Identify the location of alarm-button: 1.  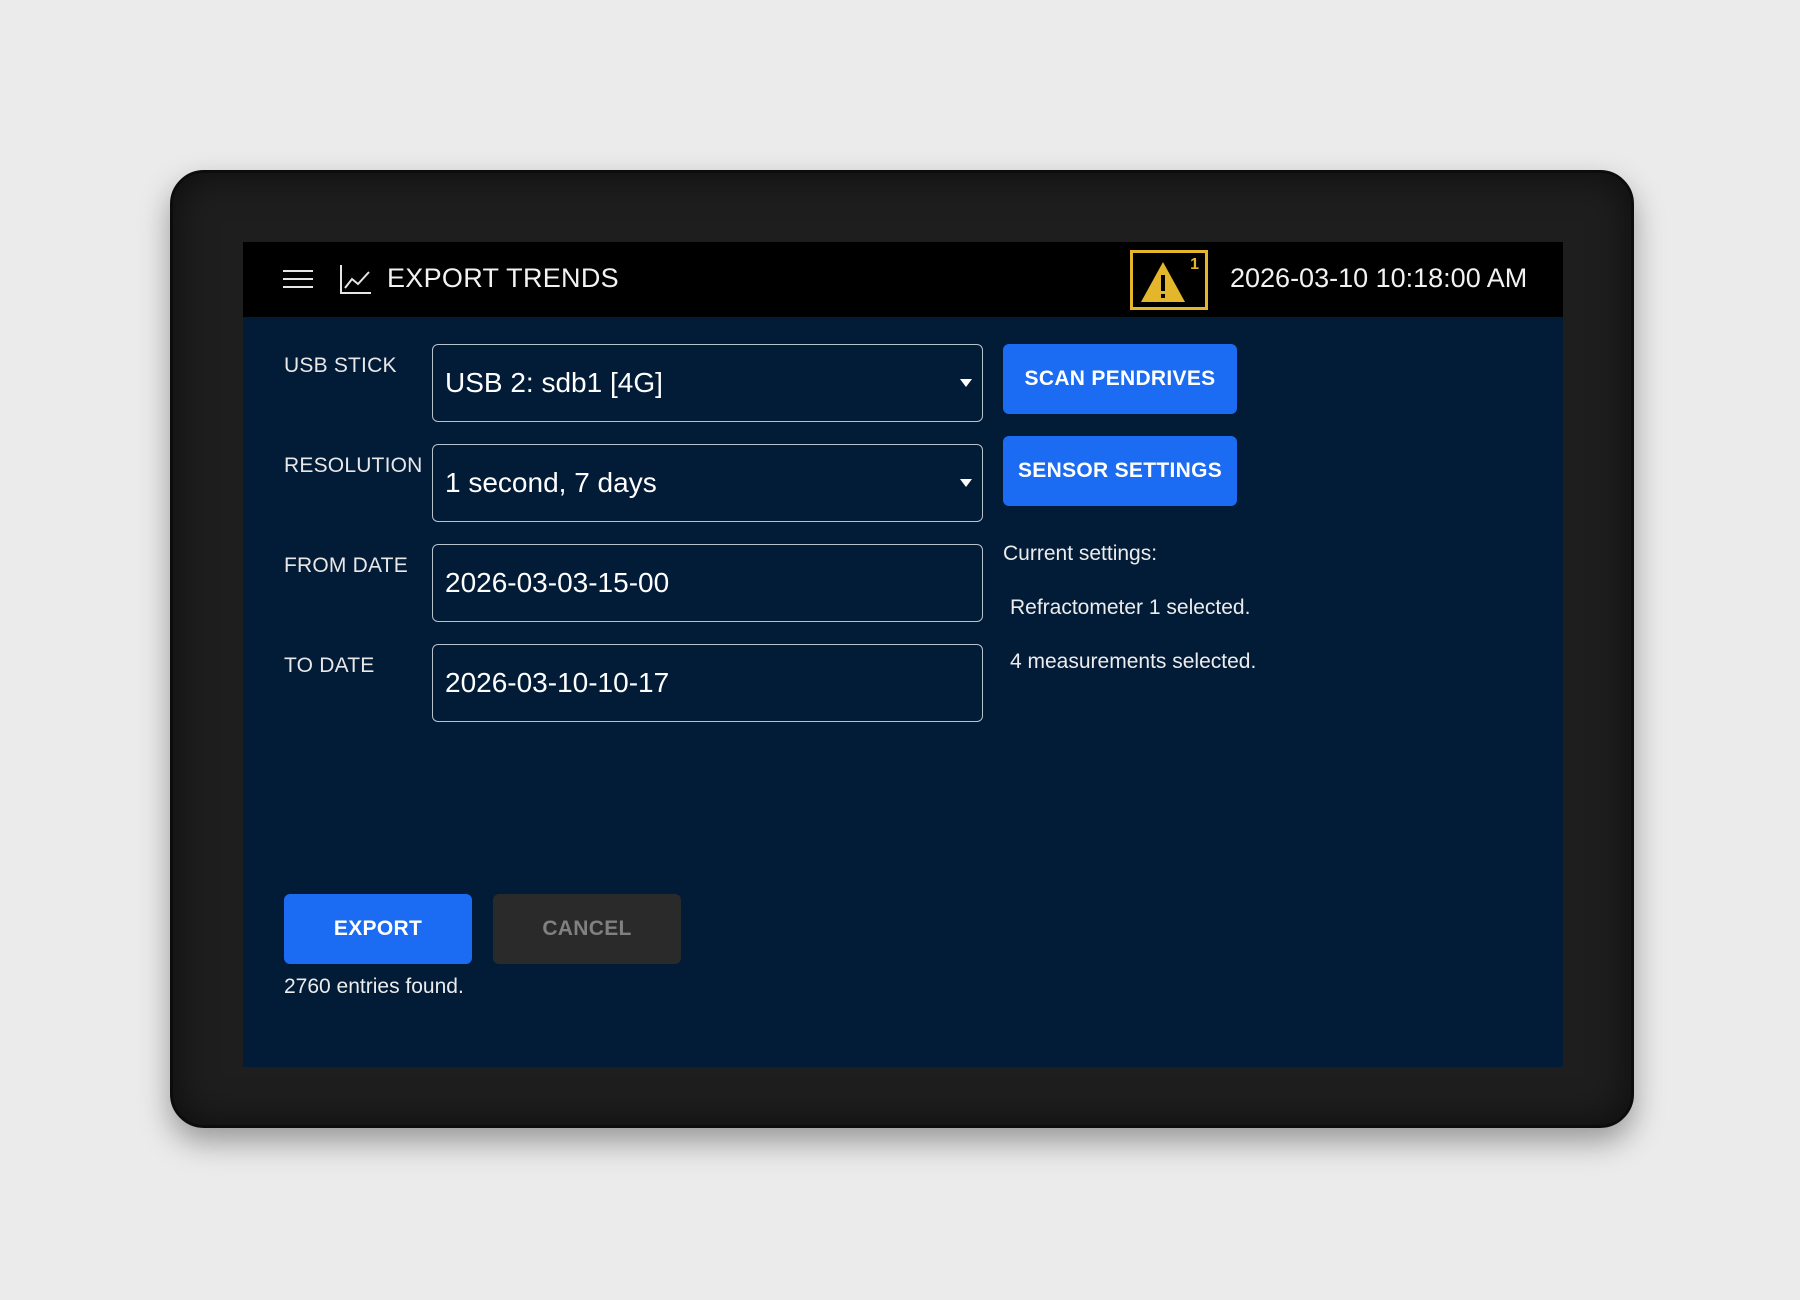
(1169, 280).